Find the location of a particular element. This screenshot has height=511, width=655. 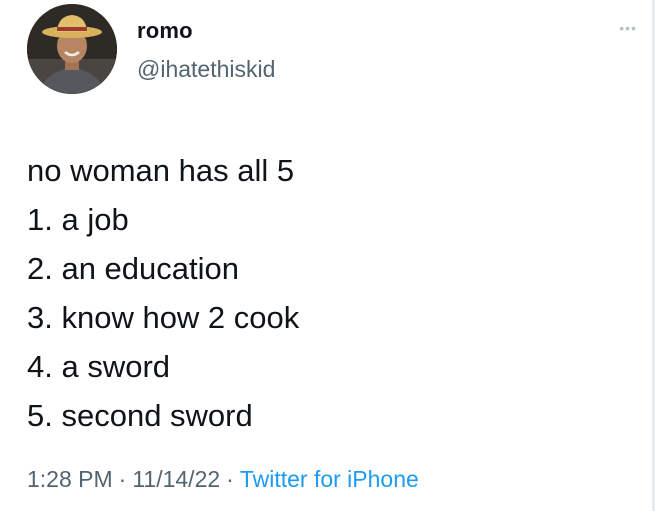

tweet-date: 11/14/22 is located at coordinates (176, 479).